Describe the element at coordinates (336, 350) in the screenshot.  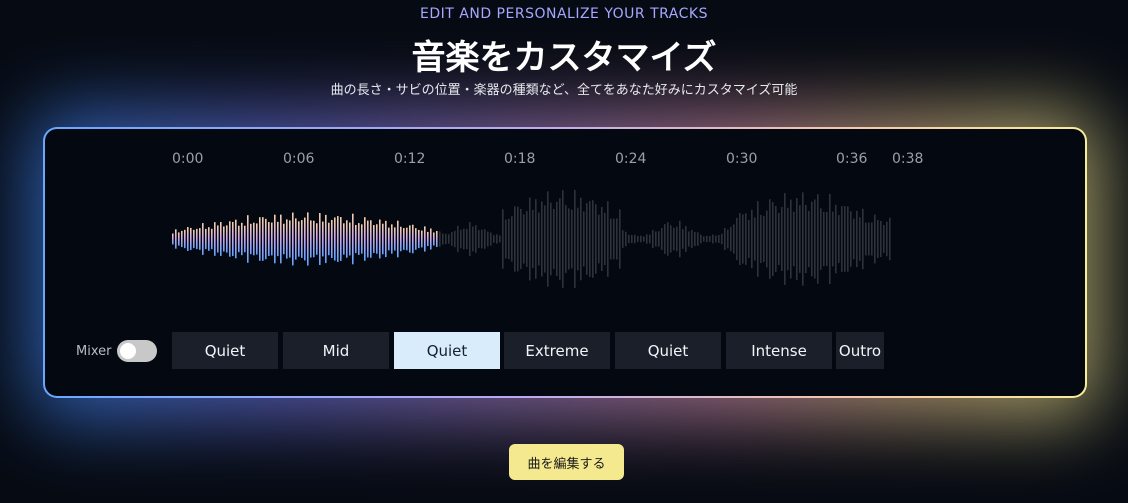
I see `segment-mid: Mid` at that location.